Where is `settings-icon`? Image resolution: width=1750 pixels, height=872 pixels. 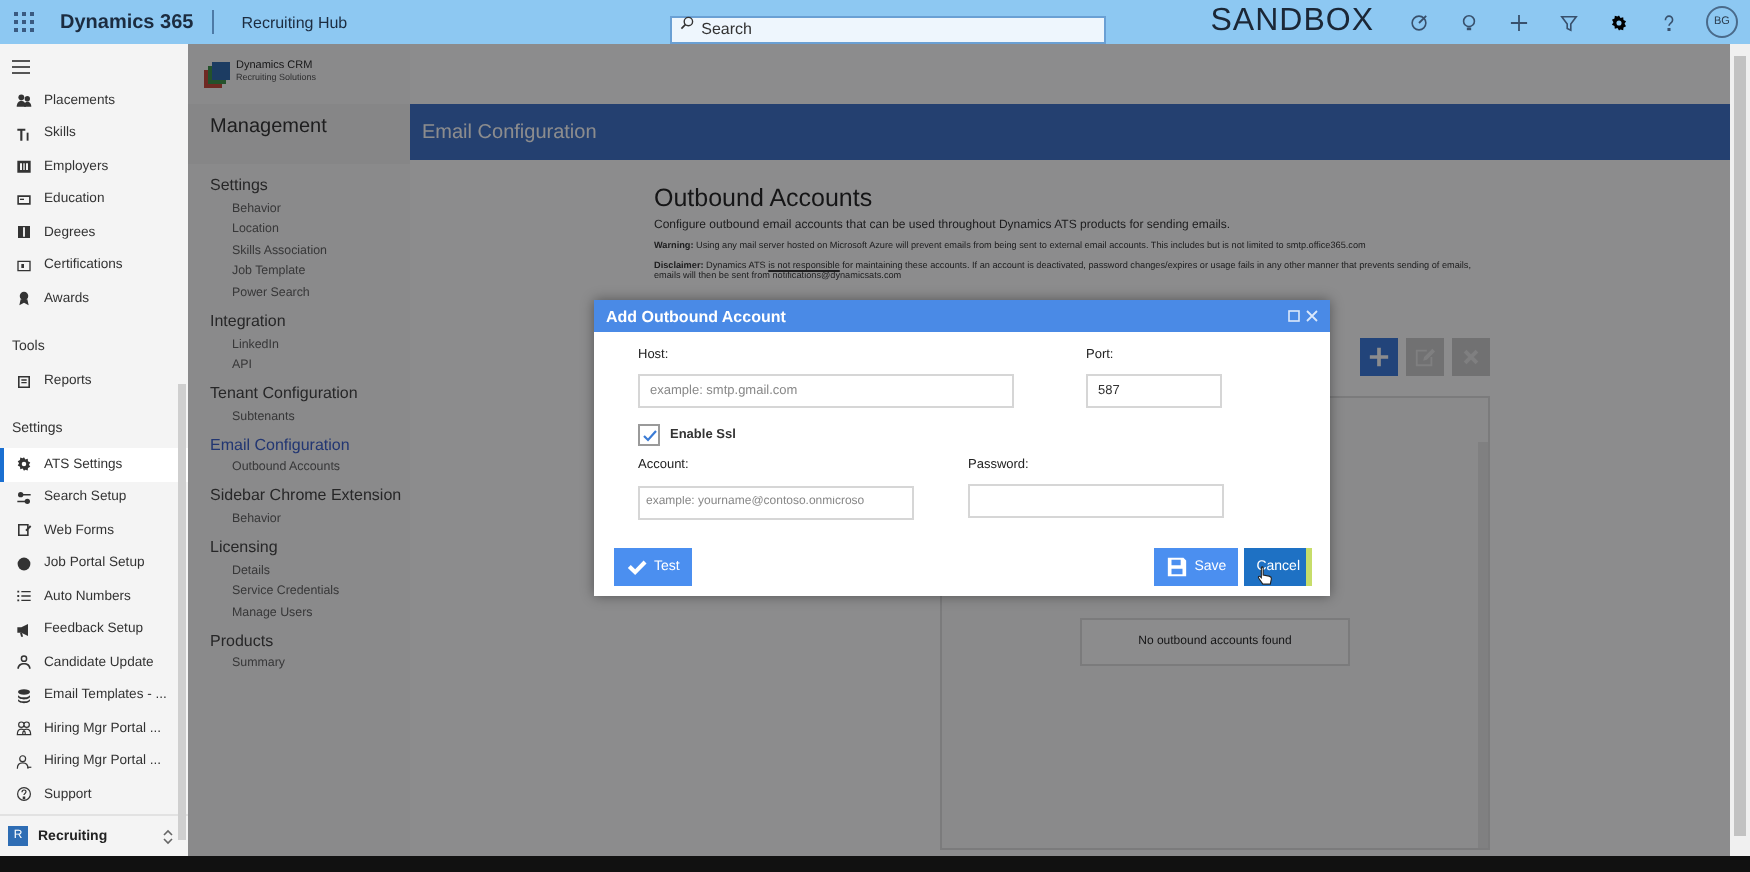
settings-icon is located at coordinates (1619, 22).